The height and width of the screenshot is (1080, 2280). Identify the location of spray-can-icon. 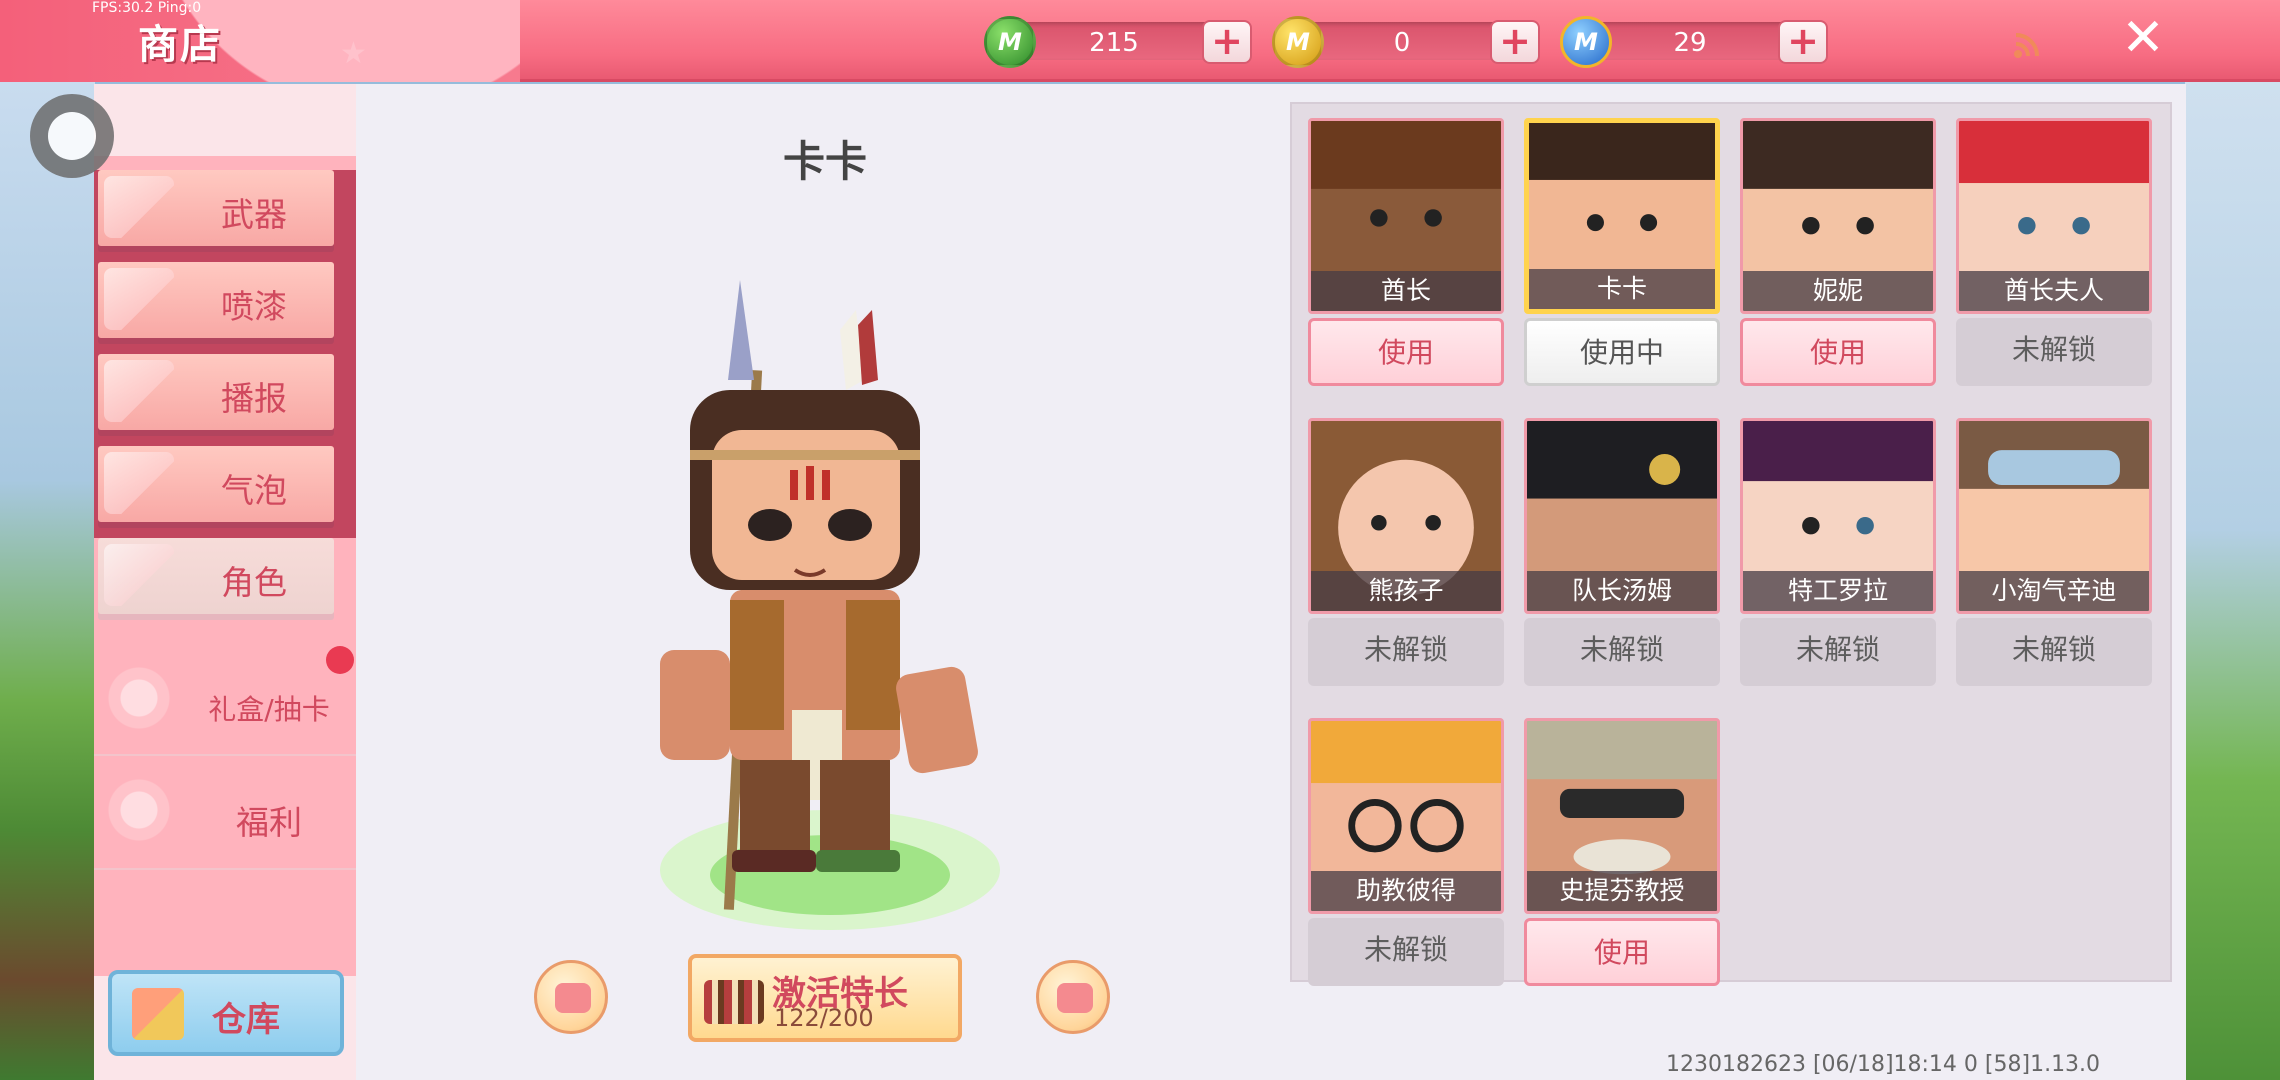
(139, 299).